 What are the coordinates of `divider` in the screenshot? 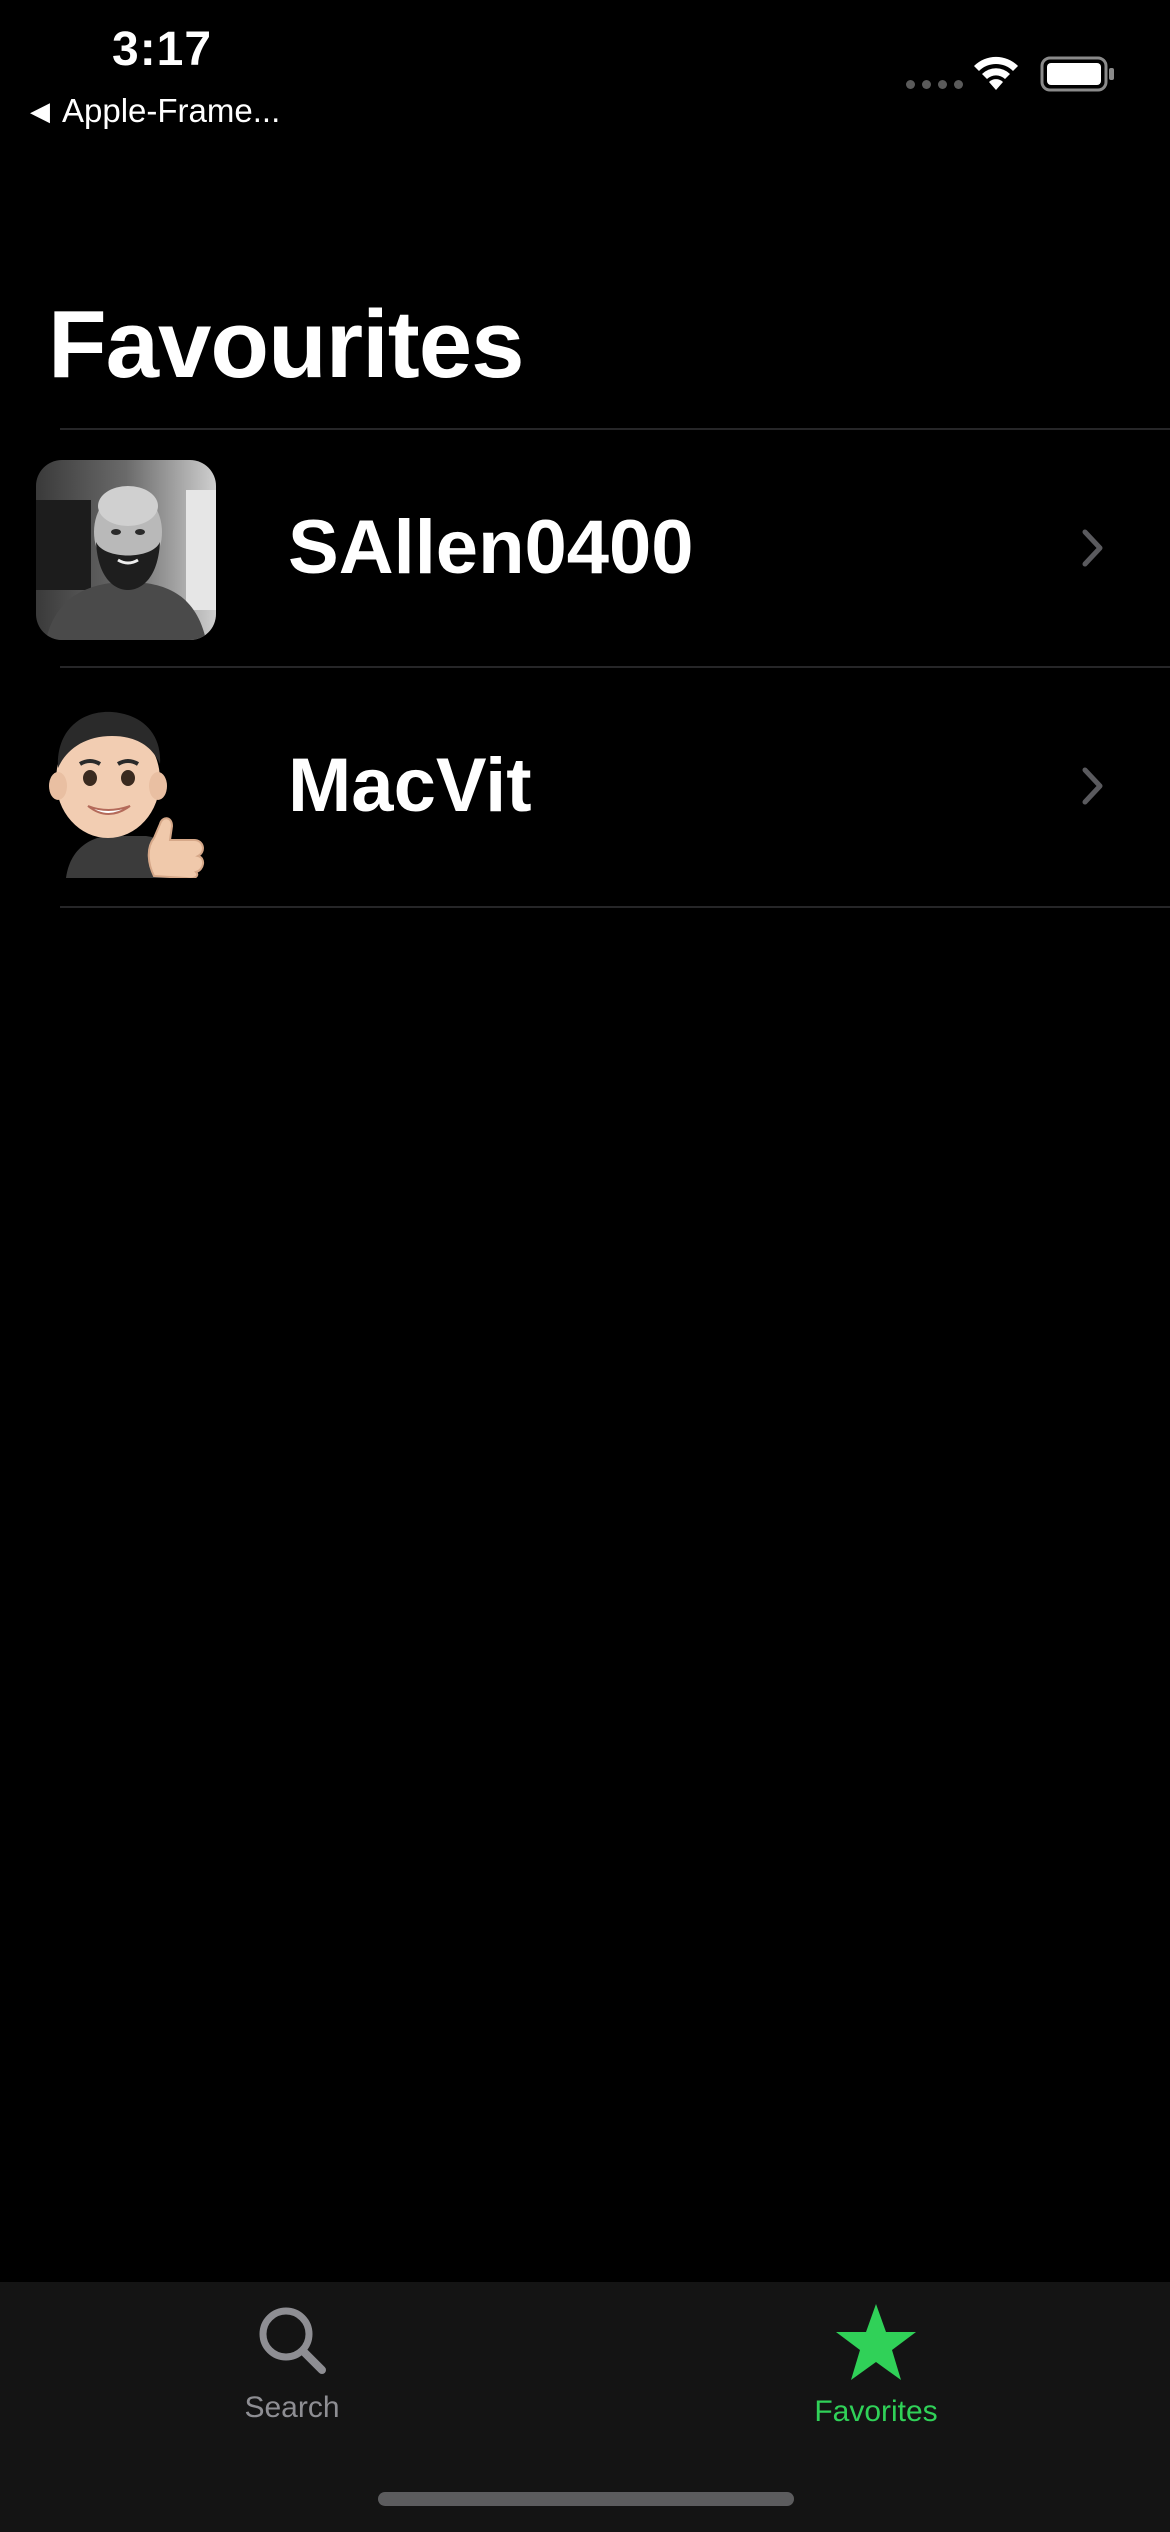 It's located at (615, 907).